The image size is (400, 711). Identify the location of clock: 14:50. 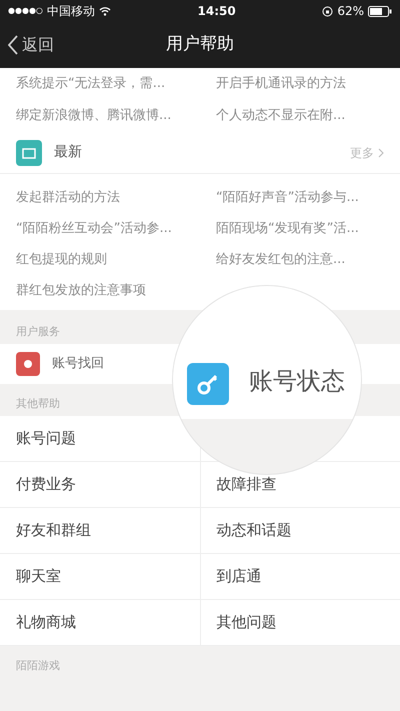
(217, 11).